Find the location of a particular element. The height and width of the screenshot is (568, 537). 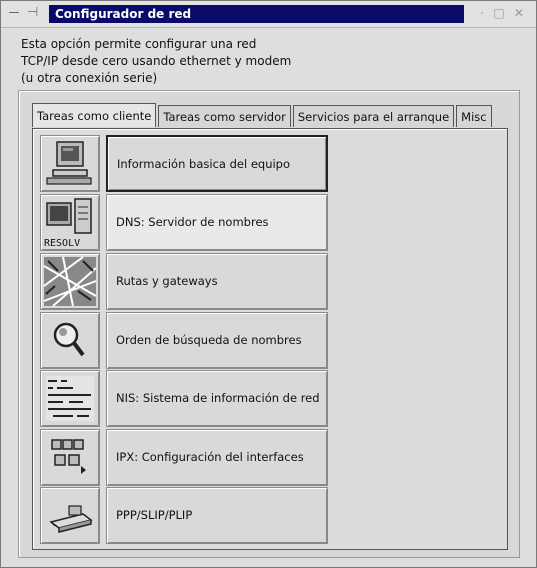

ipx-network-icon is located at coordinates (68, 456).